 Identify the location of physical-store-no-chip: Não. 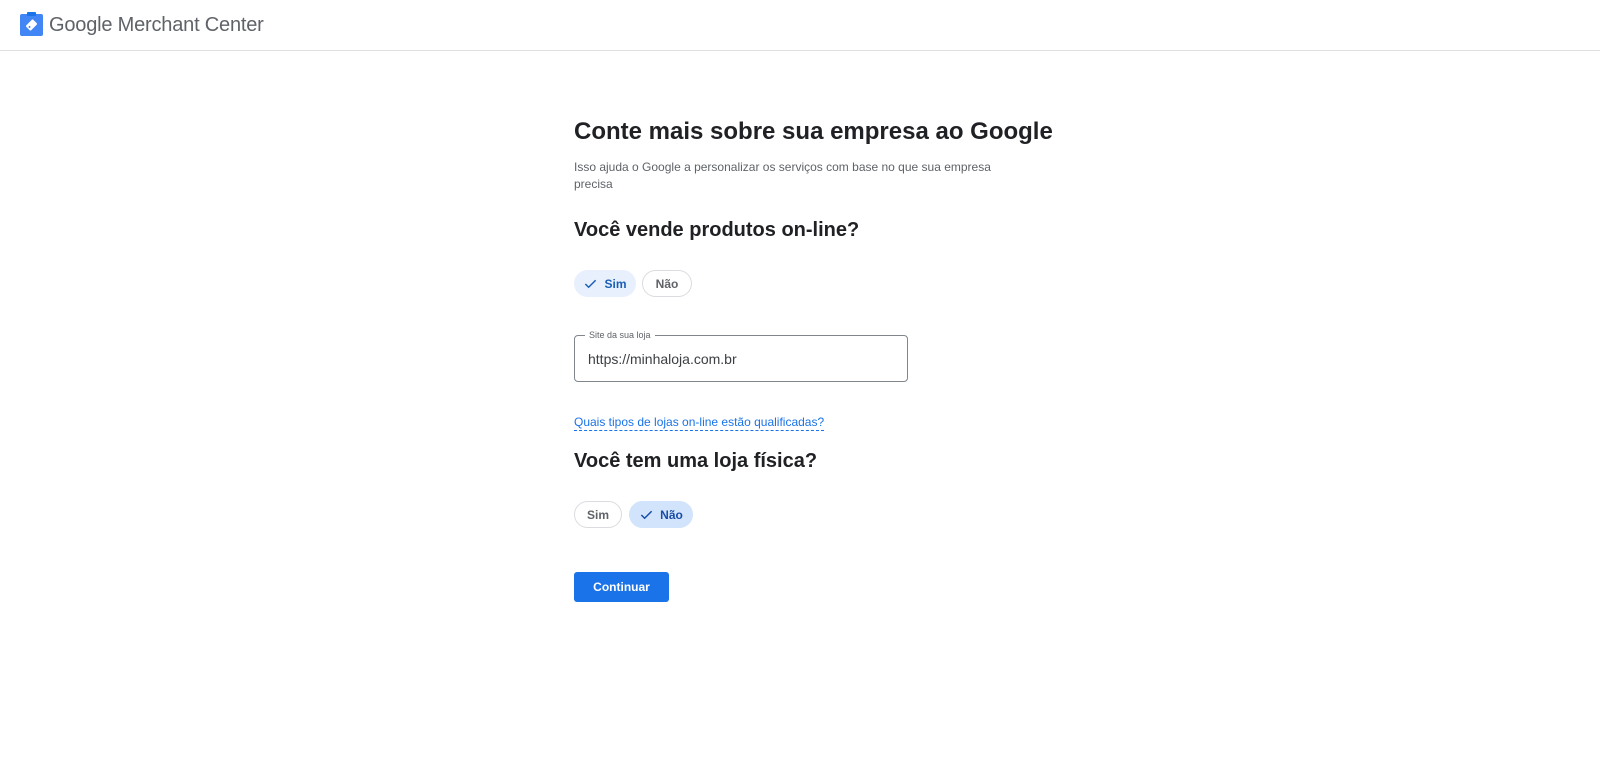
(661, 514).